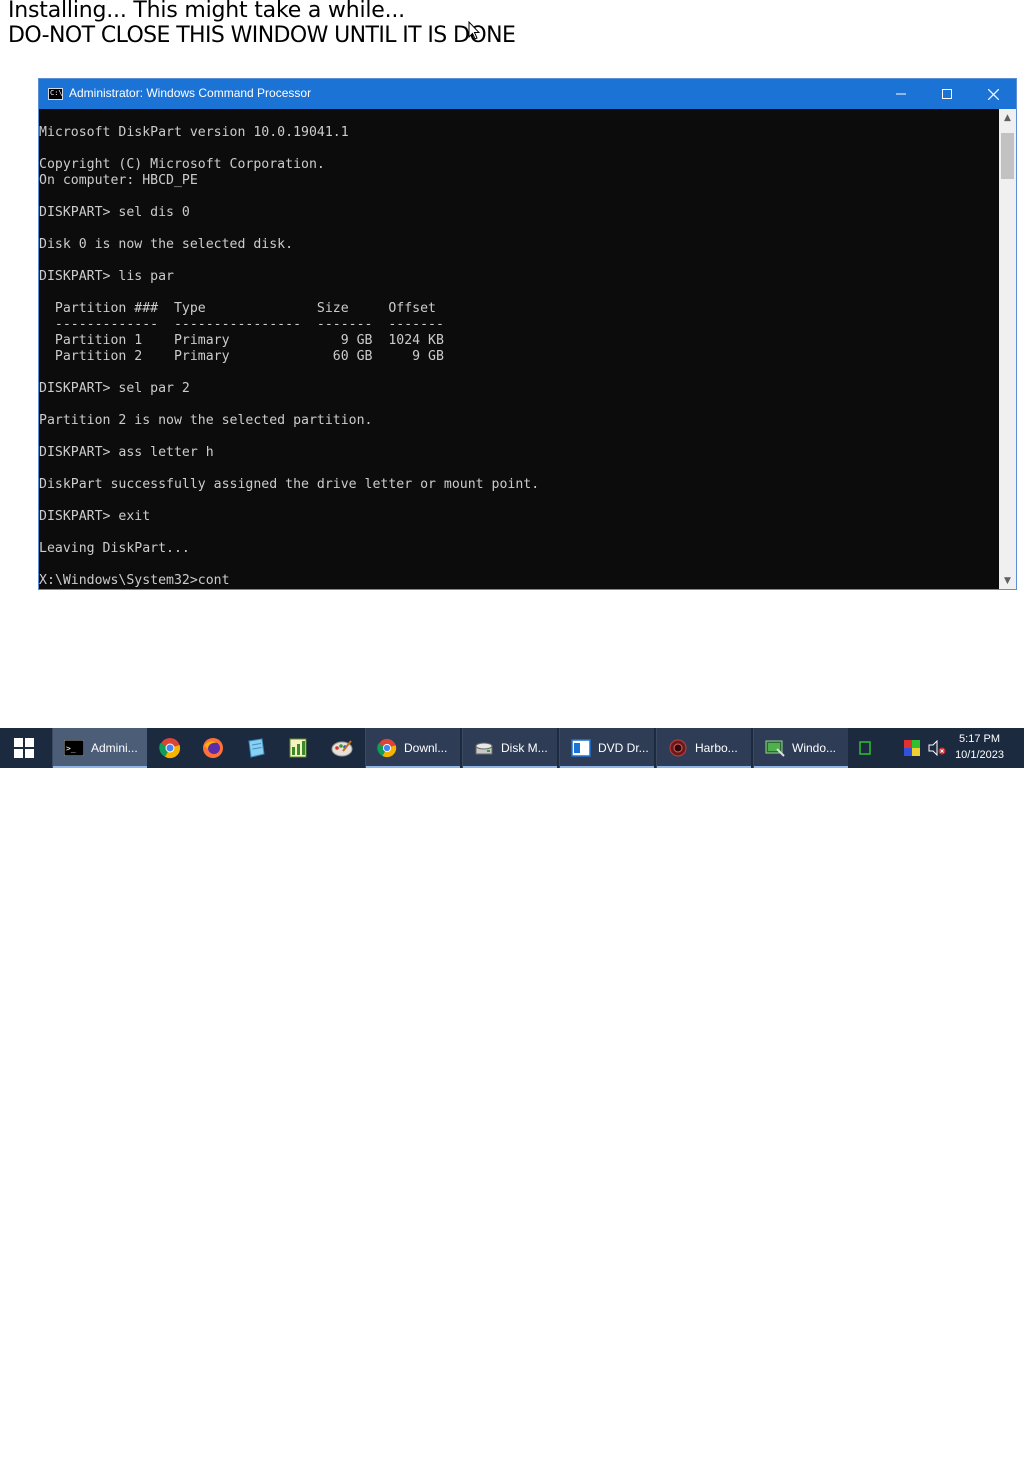 Image resolution: width=1024 pixels, height=1483 pixels. I want to click on cmd-app-icon: C:\, so click(55, 94).